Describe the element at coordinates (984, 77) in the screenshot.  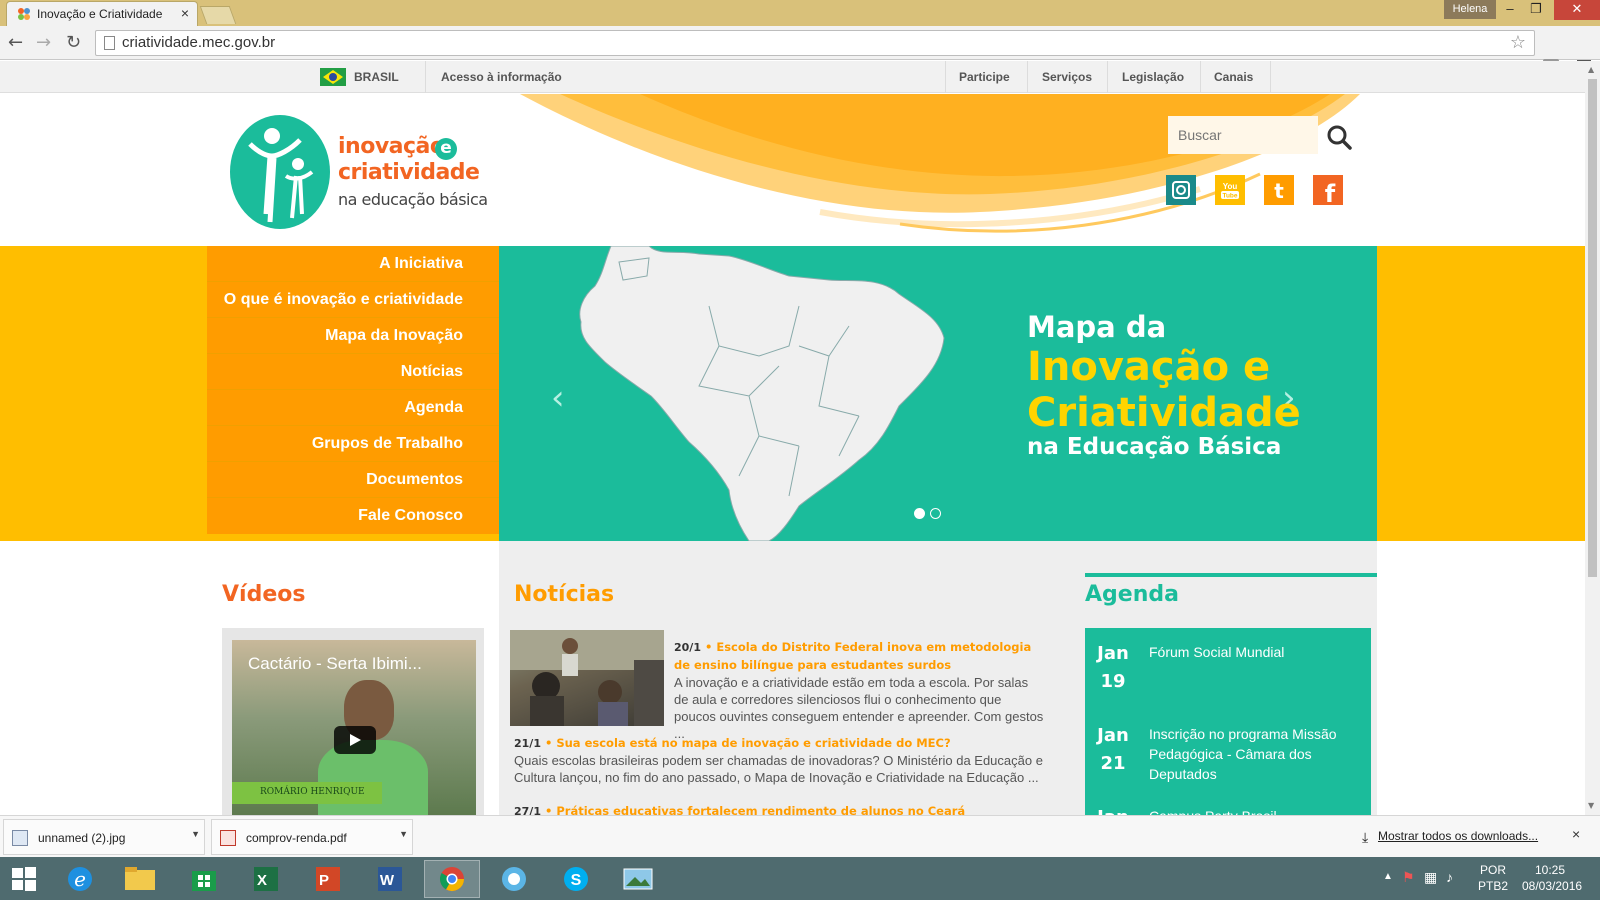
I see `gov-link-participe: Participe` at that location.